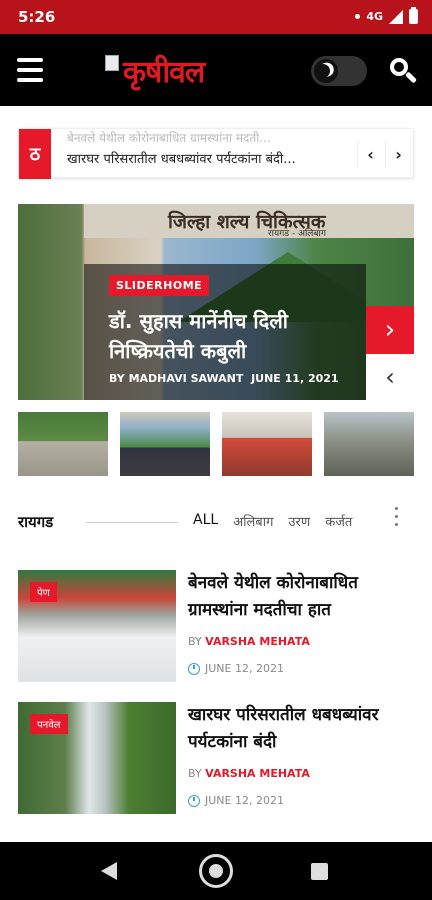 The image size is (432, 900). Describe the element at coordinates (413, 15) in the screenshot. I see `battery-icon` at that location.